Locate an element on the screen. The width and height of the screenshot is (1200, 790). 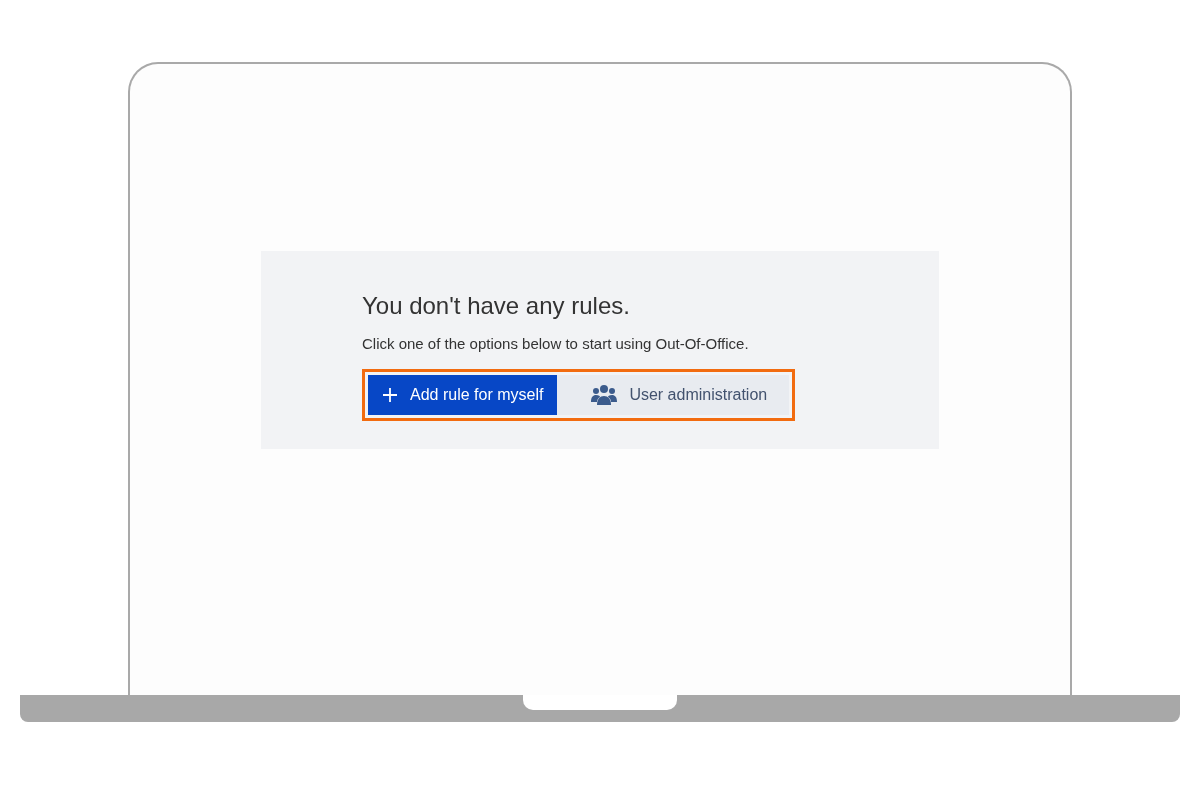
empty-state-title: You don't have any rules. is located at coordinates (496, 306).